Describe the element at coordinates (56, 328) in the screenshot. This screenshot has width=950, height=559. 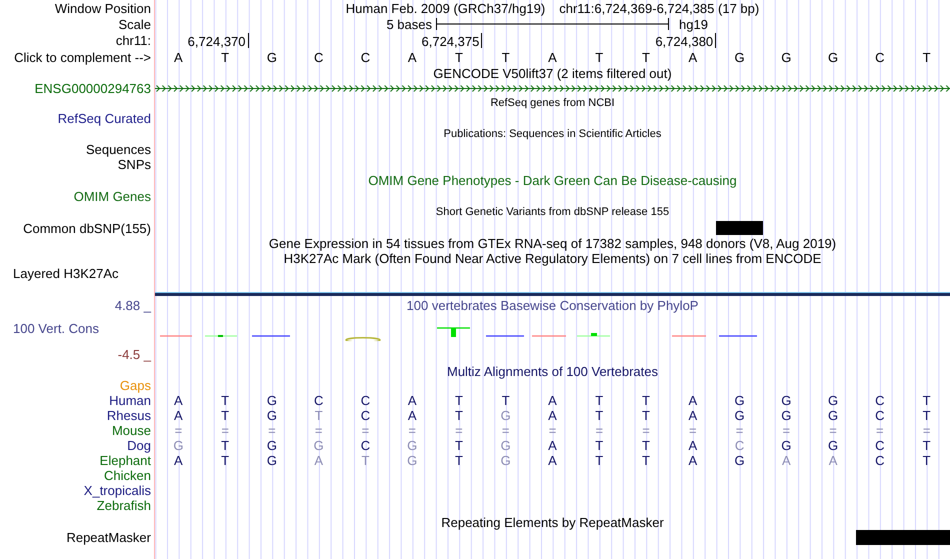
I see `track-label: 100 Vert. Cons` at that location.